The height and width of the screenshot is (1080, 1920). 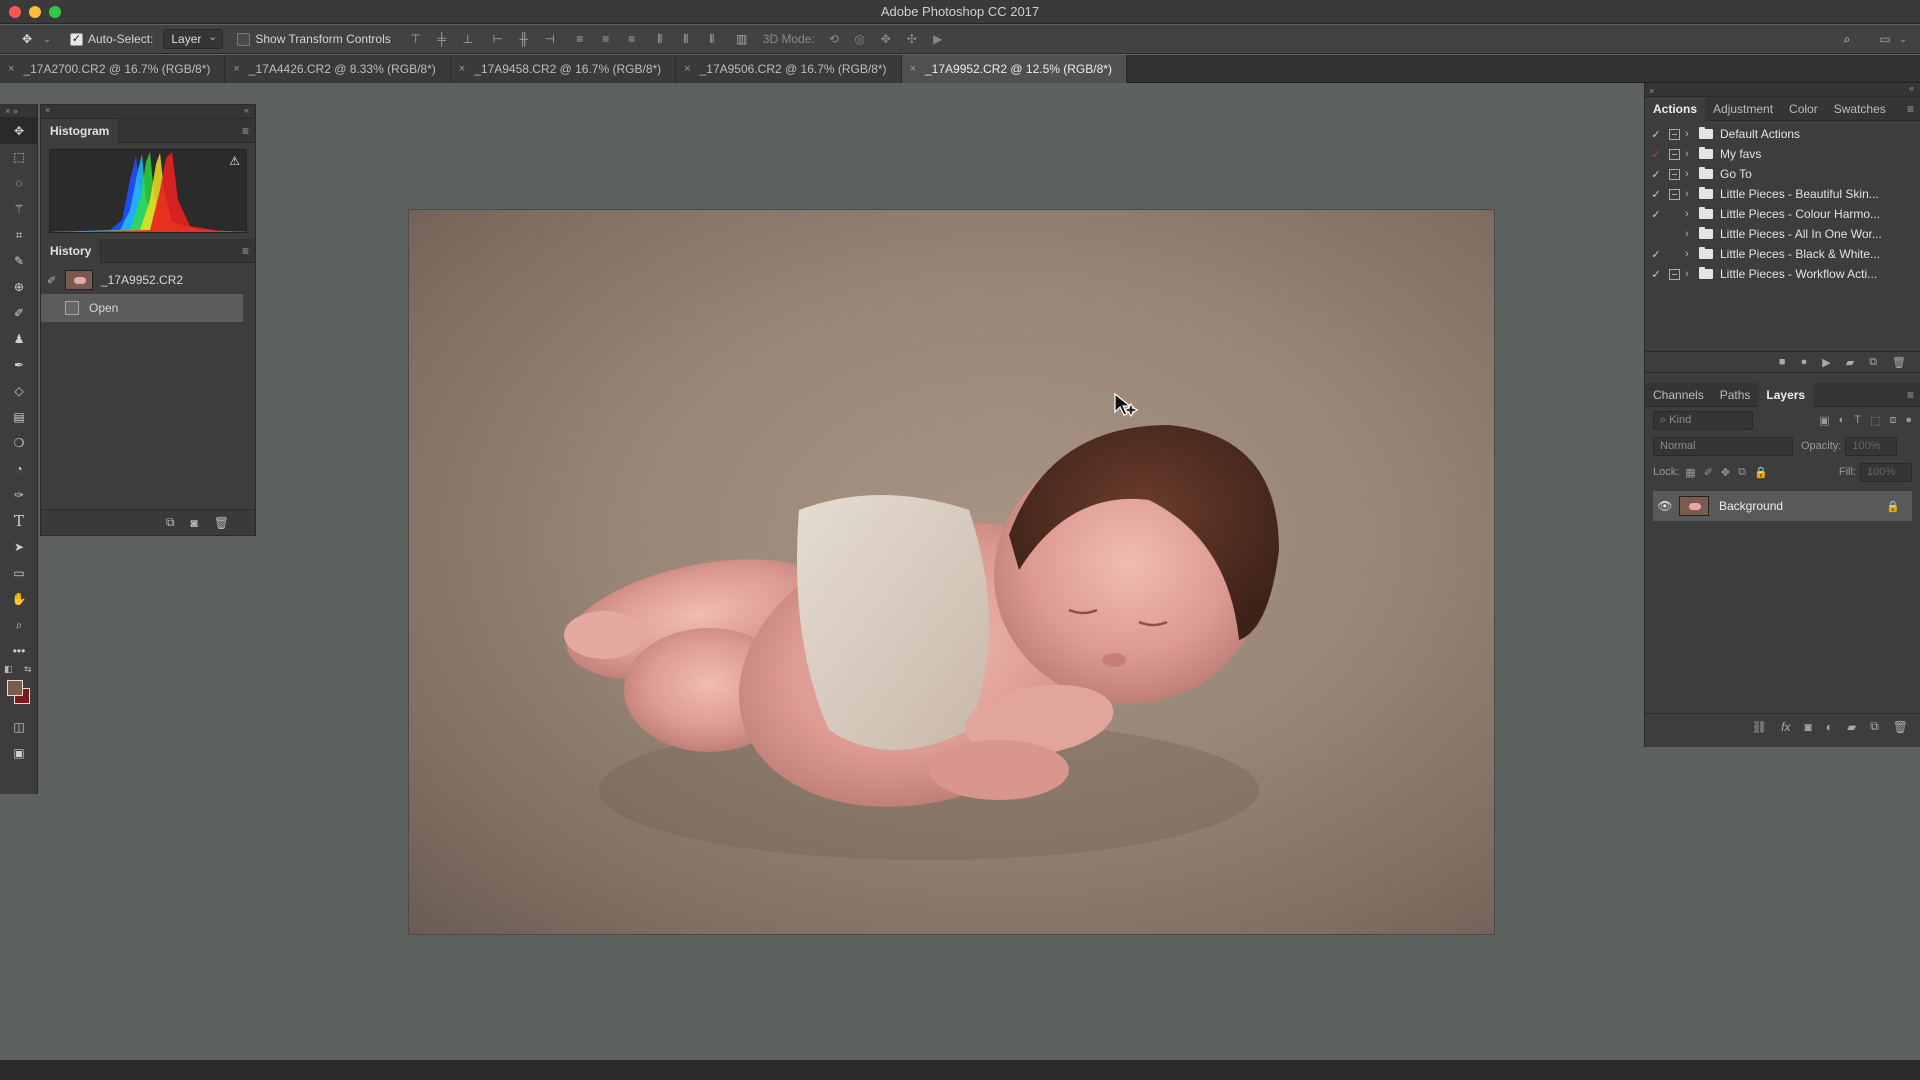 What do you see at coordinates (27, 39) in the screenshot?
I see `move-tool-icon: ✥` at bounding box center [27, 39].